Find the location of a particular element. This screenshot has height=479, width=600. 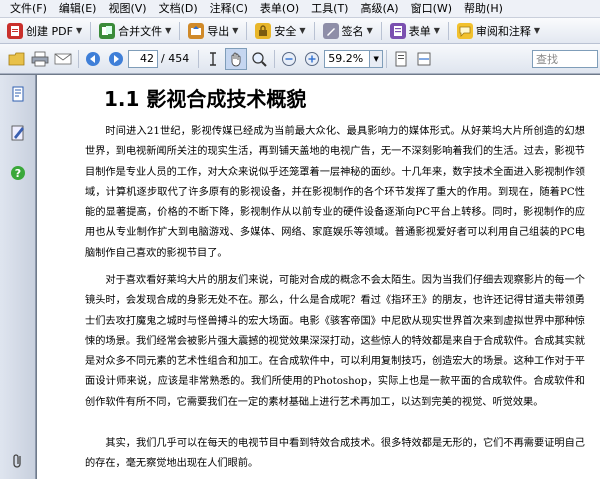

create-pdf-label: 创建 PDF is located at coordinates (49, 31).